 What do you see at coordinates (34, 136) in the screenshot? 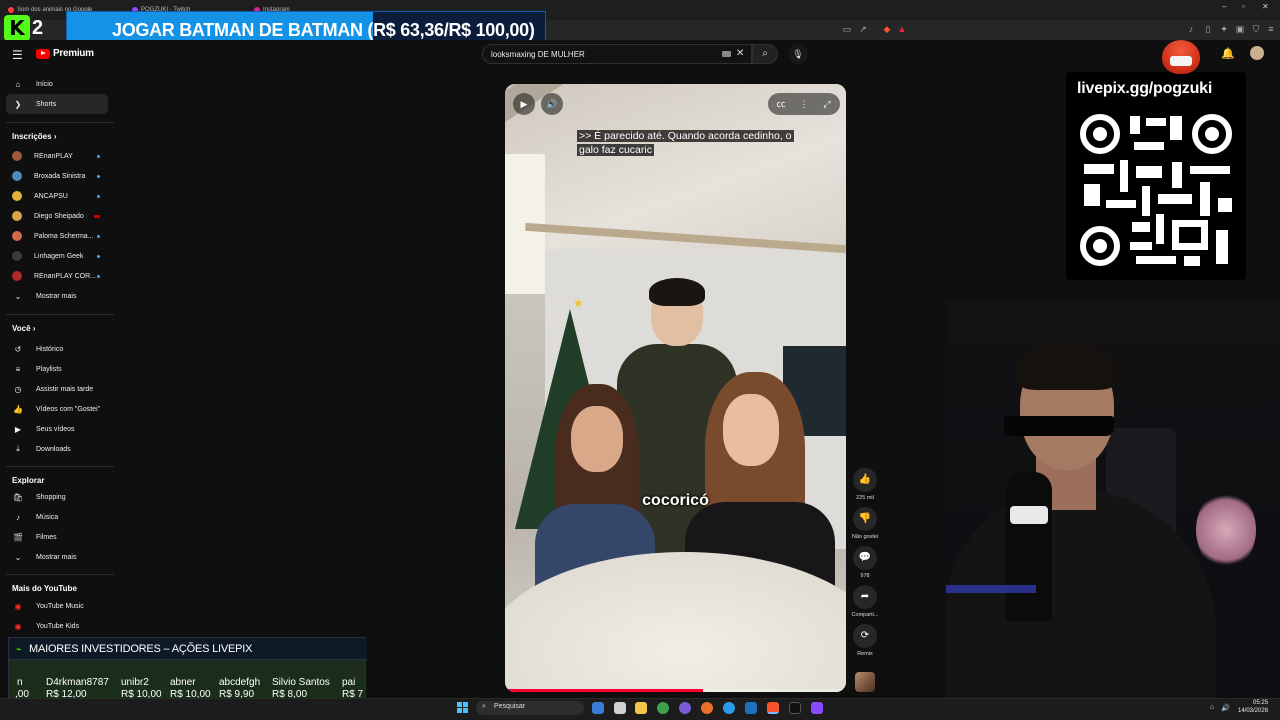
I see `subscriptions-heading: Inscrições ›` at bounding box center [34, 136].